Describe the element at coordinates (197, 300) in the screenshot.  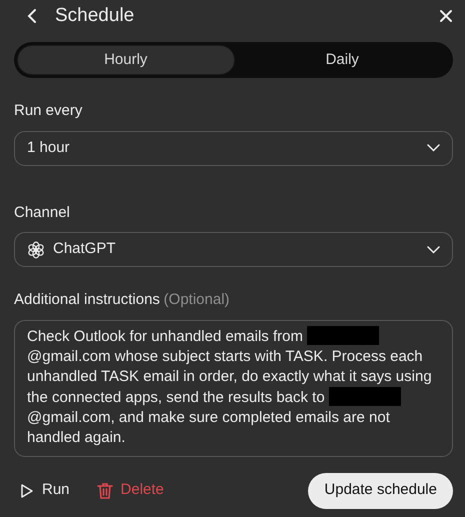
I see `optional-hint: (Optional)` at that location.